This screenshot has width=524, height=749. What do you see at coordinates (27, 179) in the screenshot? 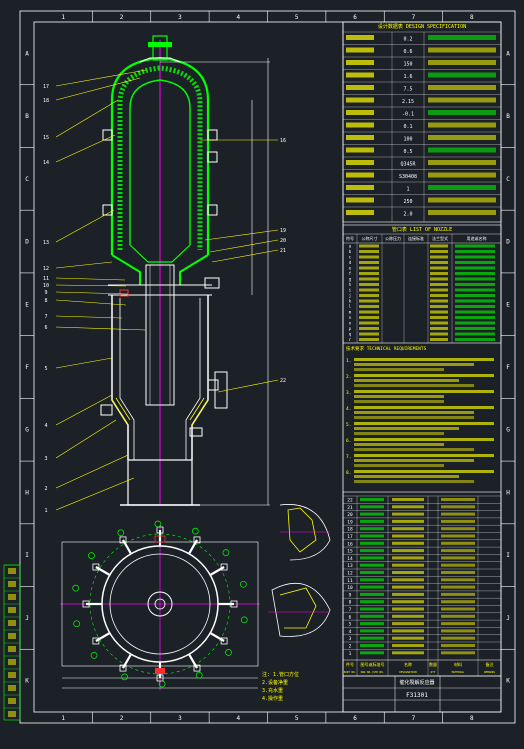
I see `grid-row-label: C` at bounding box center [27, 179].